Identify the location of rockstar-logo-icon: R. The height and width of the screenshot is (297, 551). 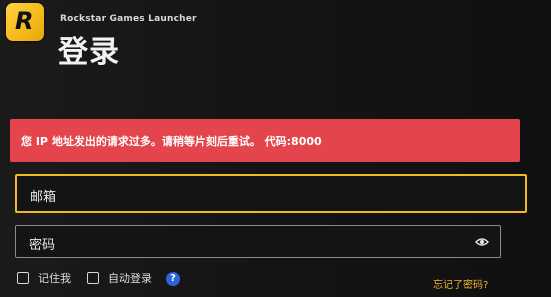
(25, 22).